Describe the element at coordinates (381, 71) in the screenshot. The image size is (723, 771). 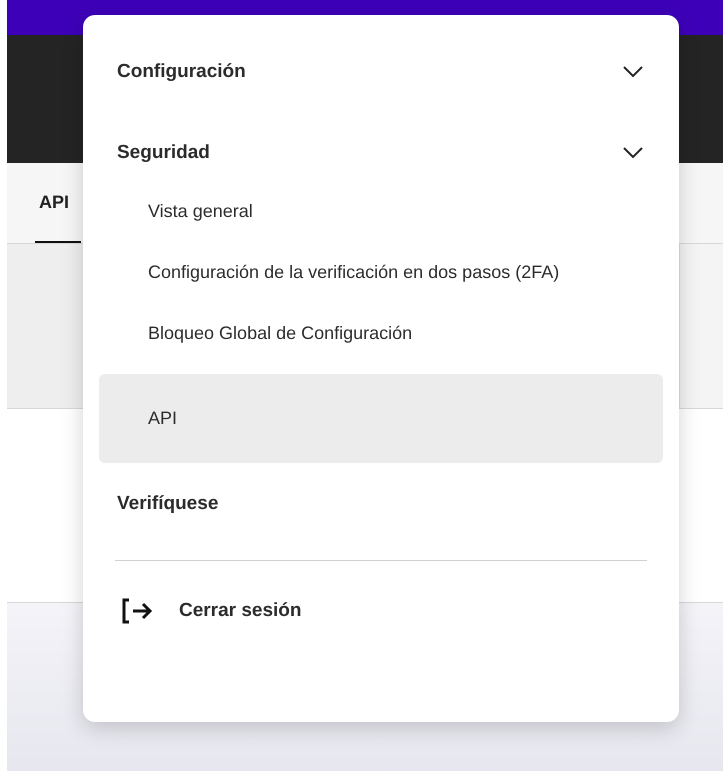
I see `menu-group: Configuración` at that location.